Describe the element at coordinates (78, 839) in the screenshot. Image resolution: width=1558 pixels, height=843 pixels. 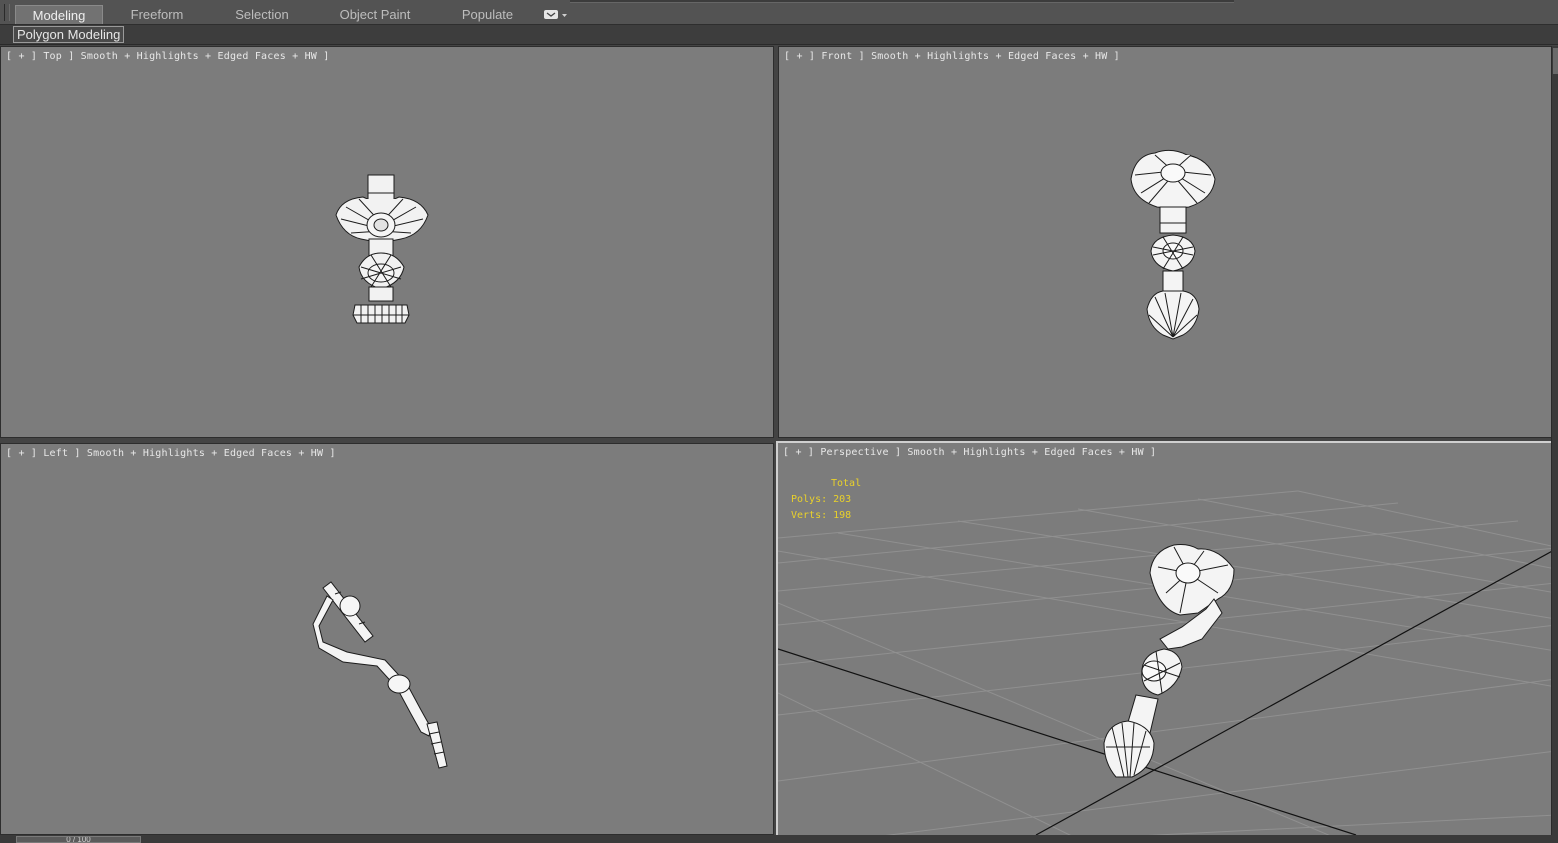
I see `time-slider: 0 / 100` at that location.